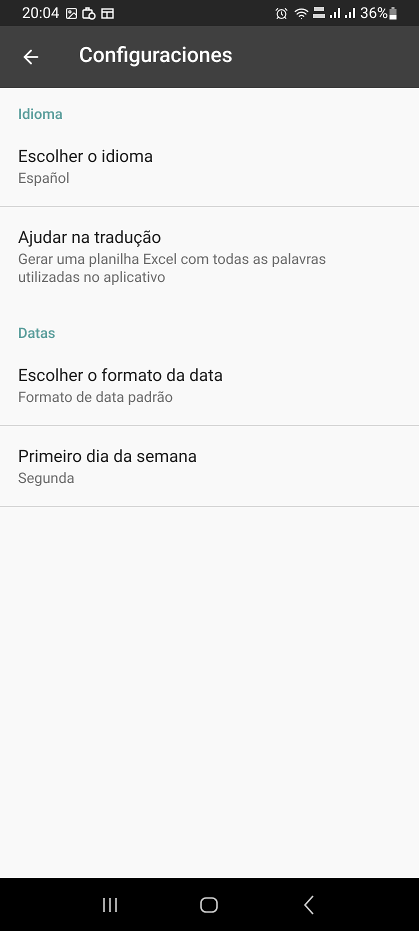 This screenshot has height=931, width=419. What do you see at coordinates (86, 157) in the screenshot?
I see `item-title: Escolher o idioma` at bounding box center [86, 157].